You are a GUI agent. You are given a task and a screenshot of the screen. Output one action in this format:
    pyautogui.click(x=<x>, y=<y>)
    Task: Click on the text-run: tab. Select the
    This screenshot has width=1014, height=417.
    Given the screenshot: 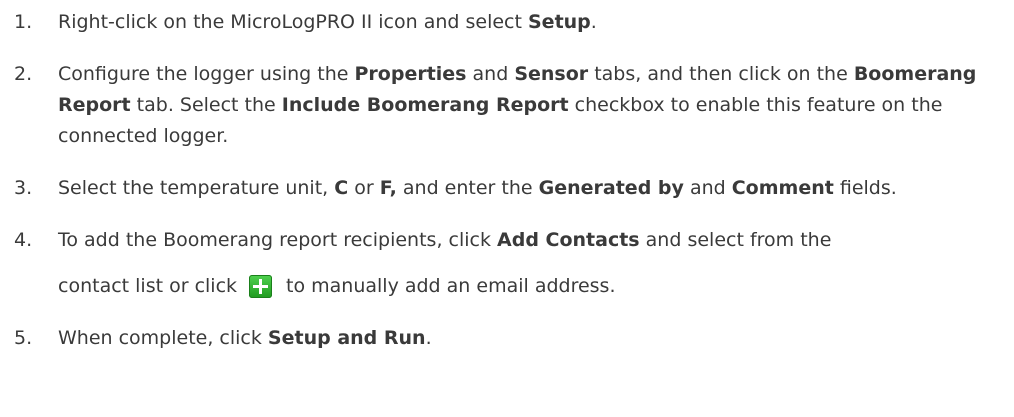 What is the action you would take?
    pyautogui.click(x=206, y=105)
    